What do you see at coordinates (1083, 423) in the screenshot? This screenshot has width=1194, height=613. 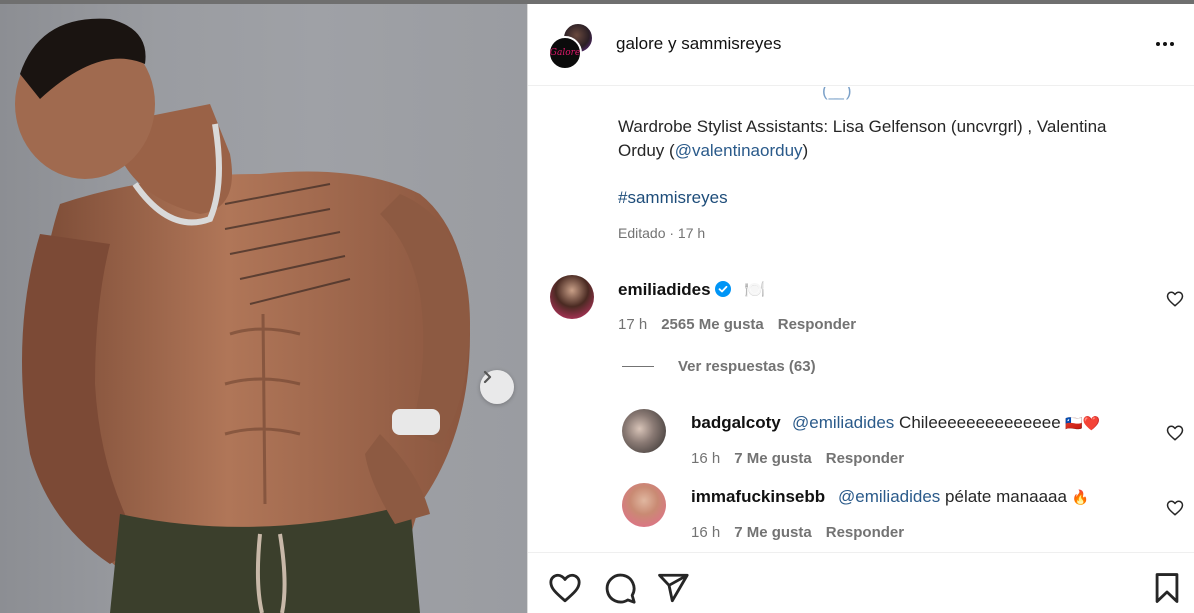 I see `reply-emoji: 🇨🇱❤️` at bounding box center [1083, 423].